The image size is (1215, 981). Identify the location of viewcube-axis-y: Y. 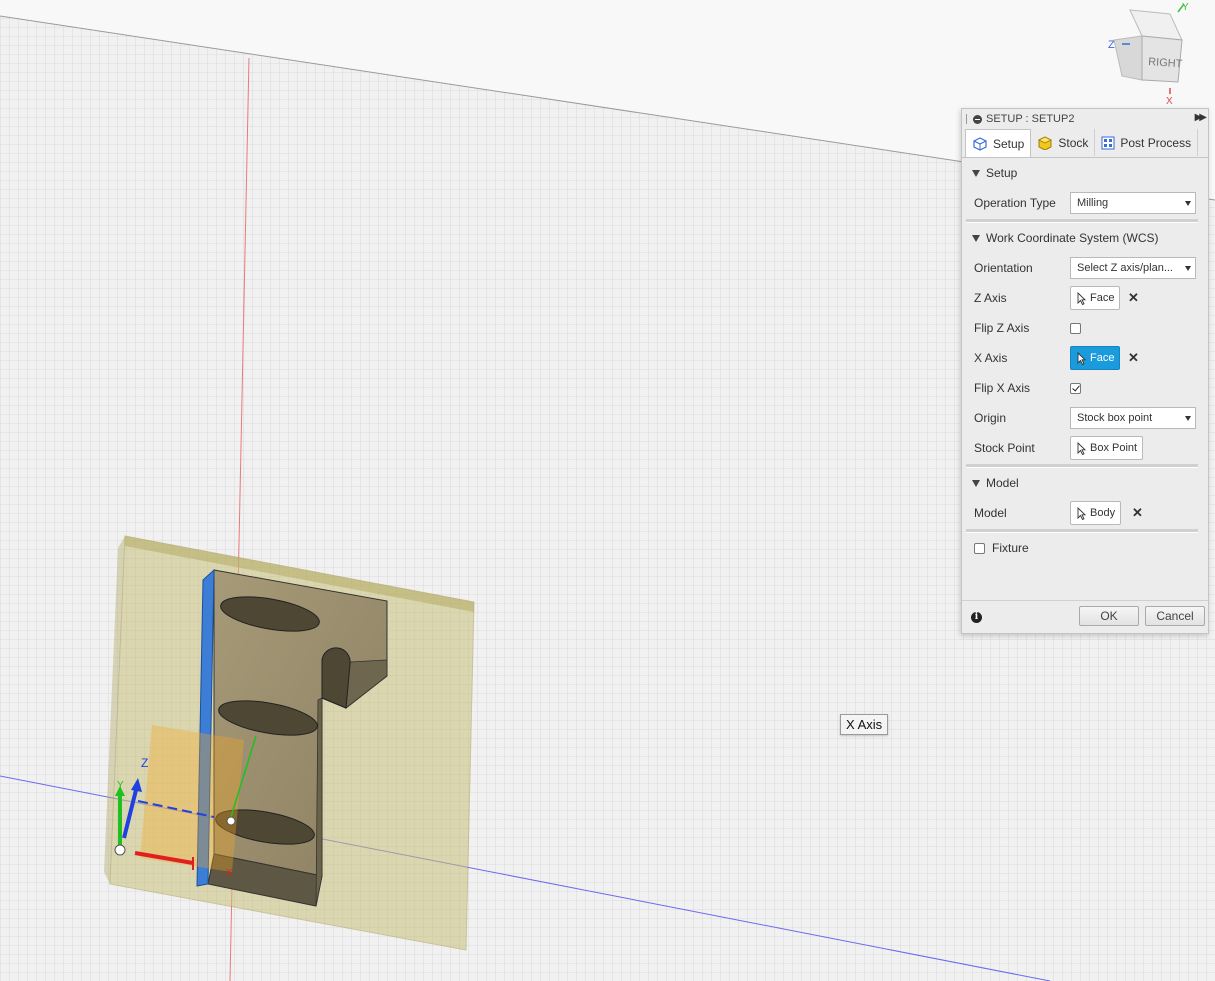
(1185, 7).